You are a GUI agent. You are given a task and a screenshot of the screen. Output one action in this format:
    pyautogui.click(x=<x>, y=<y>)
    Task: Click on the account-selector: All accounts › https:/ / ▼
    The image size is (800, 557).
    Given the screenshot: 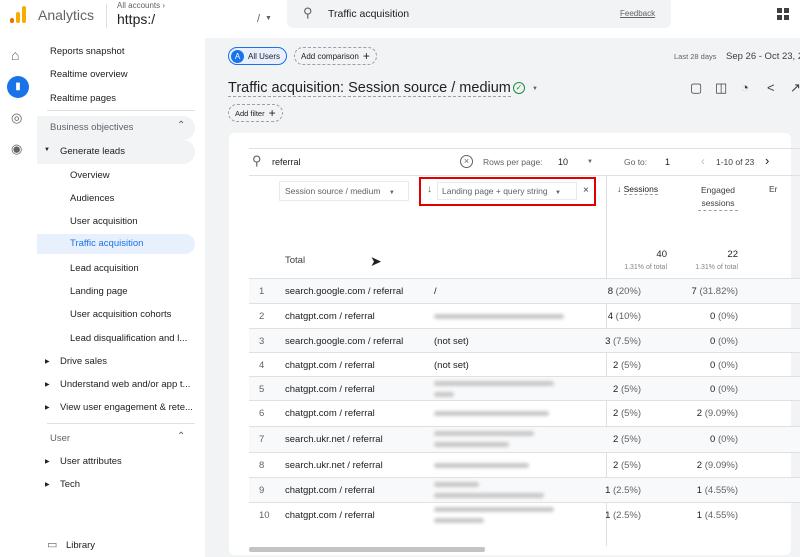 What is the action you would take?
    pyautogui.click(x=197, y=16)
    